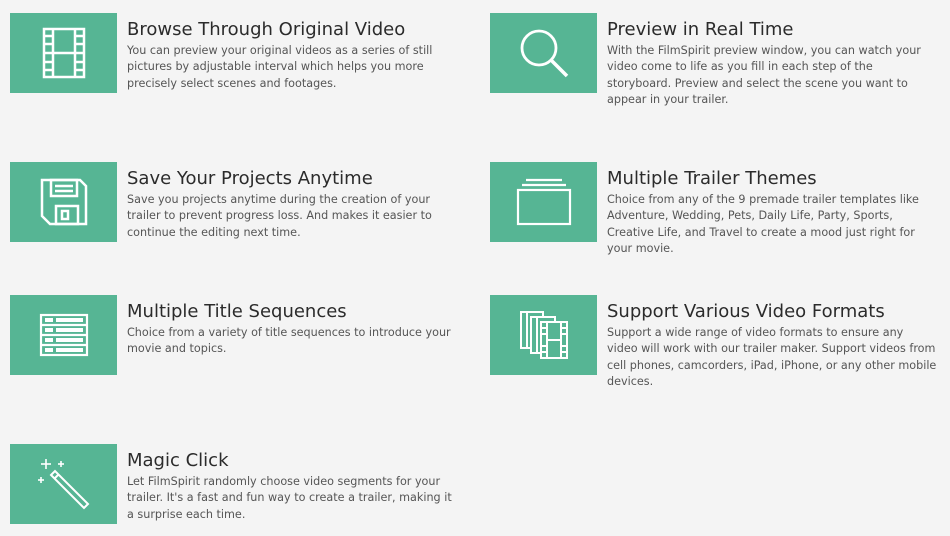  What do you see at coordinates (746, 311) in the screenshot?
I see `feature-title: Support Various Video Formats` at bounding box center [746, 311].